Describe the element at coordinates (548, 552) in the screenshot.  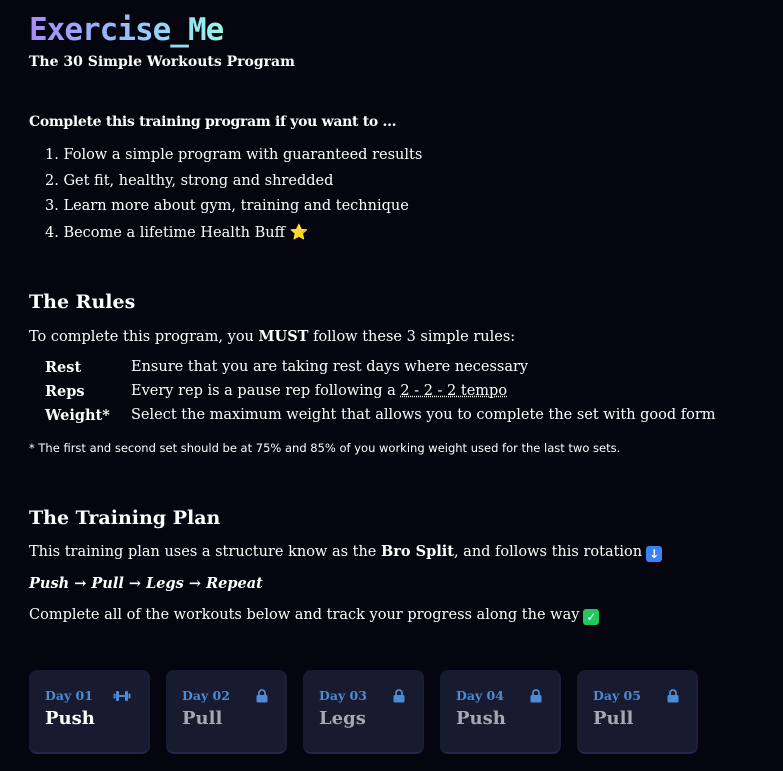
I see `plan-intro-text-end: , and follows this rotation` at that location.